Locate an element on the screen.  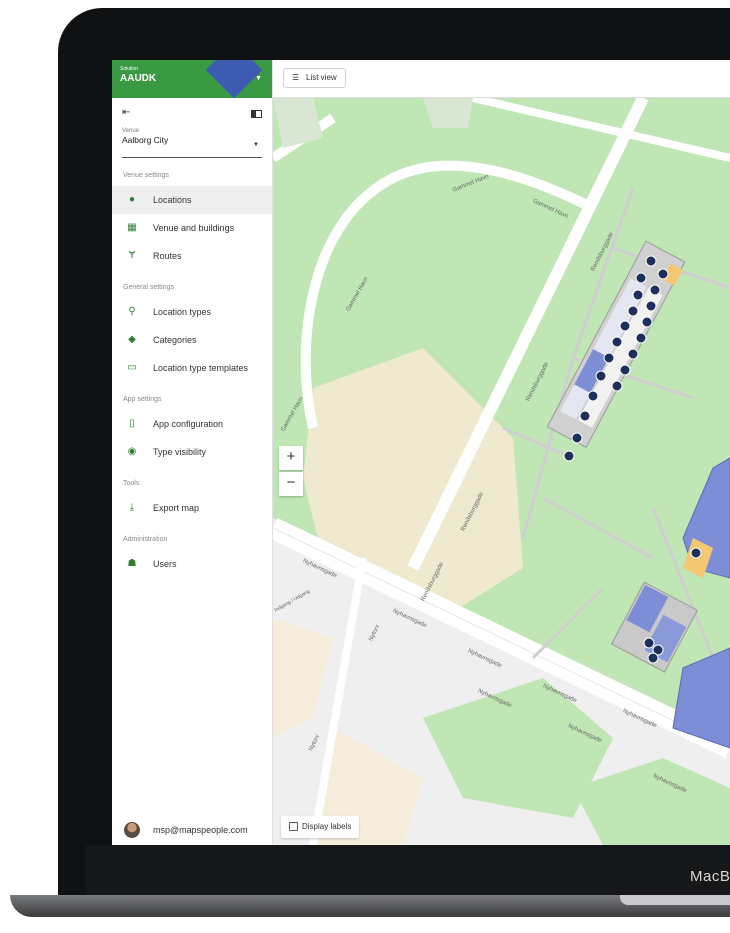
sidebar-item-label: Venue and buildings is located at coordinates (194, 228).